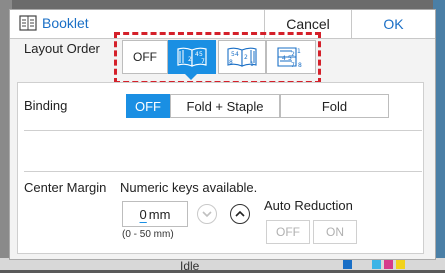  What do you see at coordinates (334, 106) in the screenshot?
I see `binding-fold-button: Fold` at bounding box center [334, 106].